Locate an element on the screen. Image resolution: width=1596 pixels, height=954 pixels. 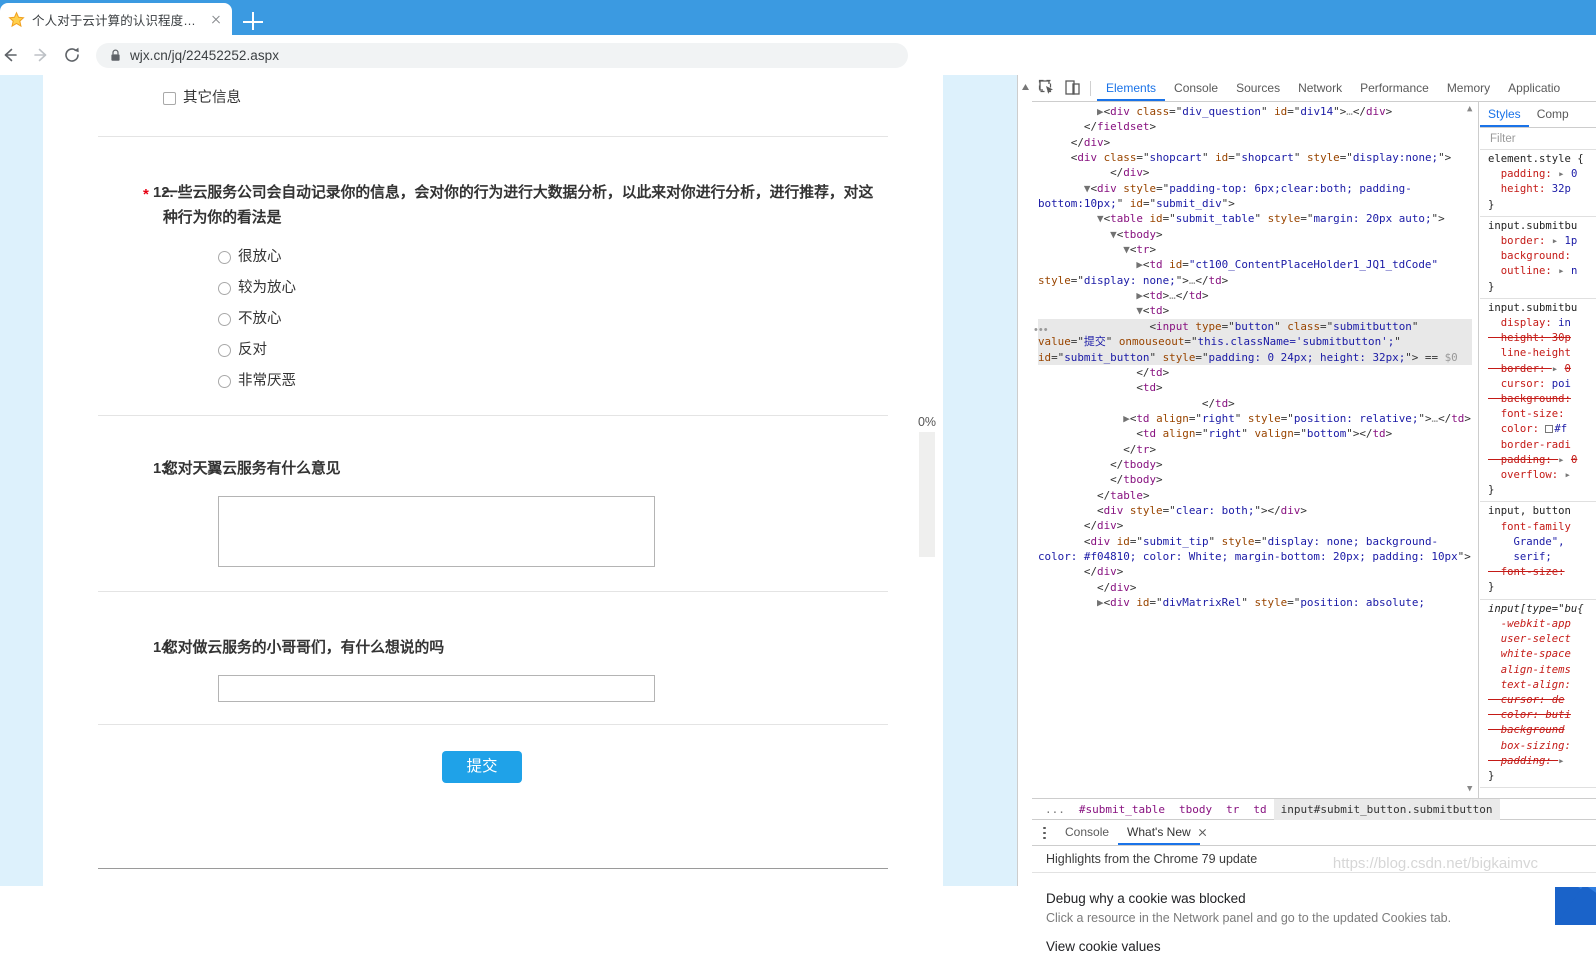
forward-button is located at coordinates (41, 55).